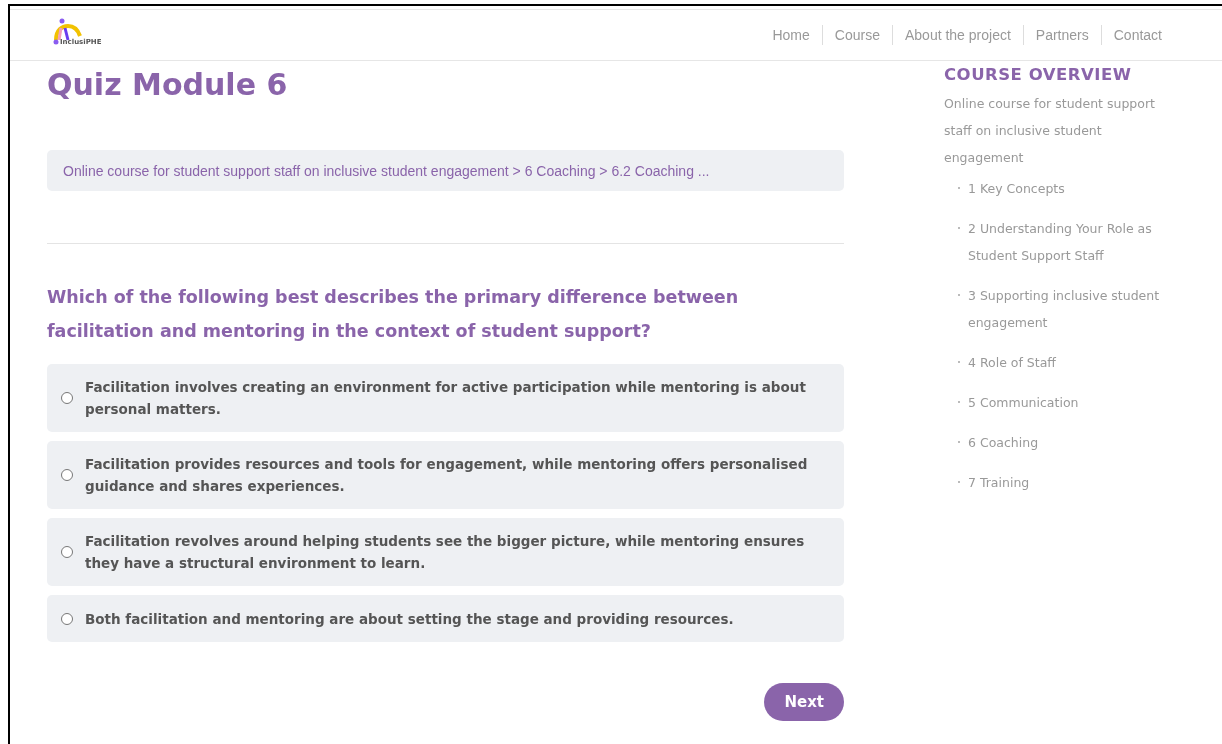 The height and width of the screenshot is (744, 1222). I want to click on answer-option: Facilitation provides resources and tools for engagement, while mentoring offers personalised guidance and shares experiences., so click(445, 475).